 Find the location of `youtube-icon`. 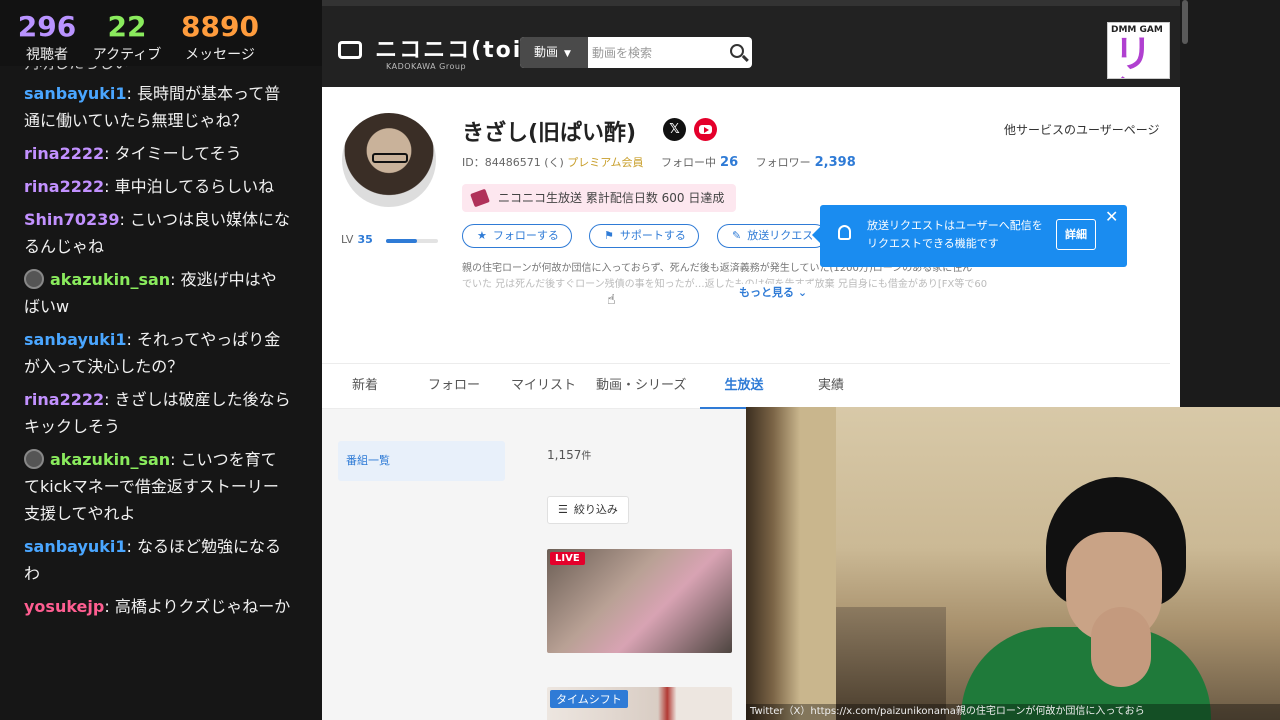

youtube-icon is located at coordinates (705, 129).